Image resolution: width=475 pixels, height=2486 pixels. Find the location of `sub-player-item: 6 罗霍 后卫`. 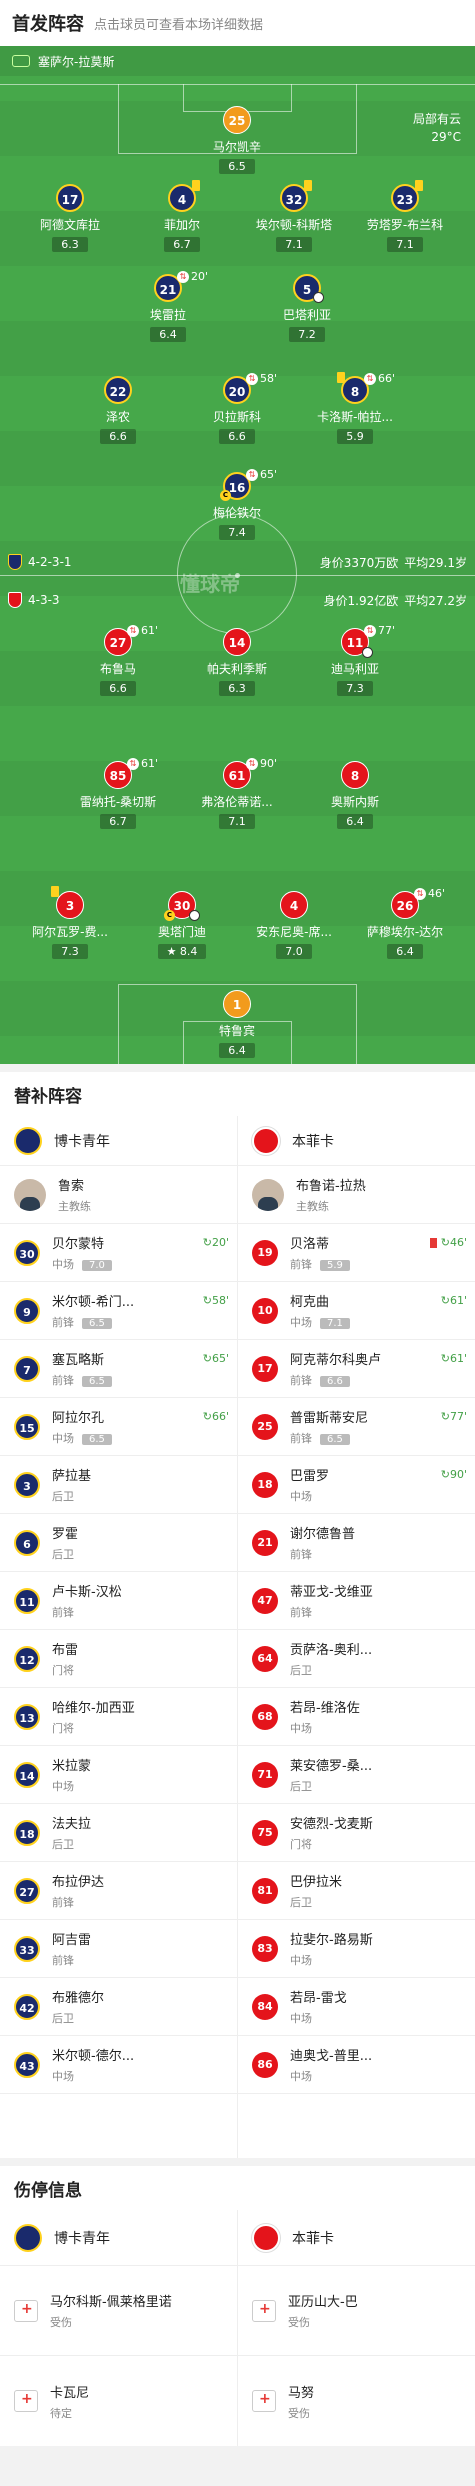

sub-player-item: 6 罗霍 后卫 is located at coordinates (118, 1543).